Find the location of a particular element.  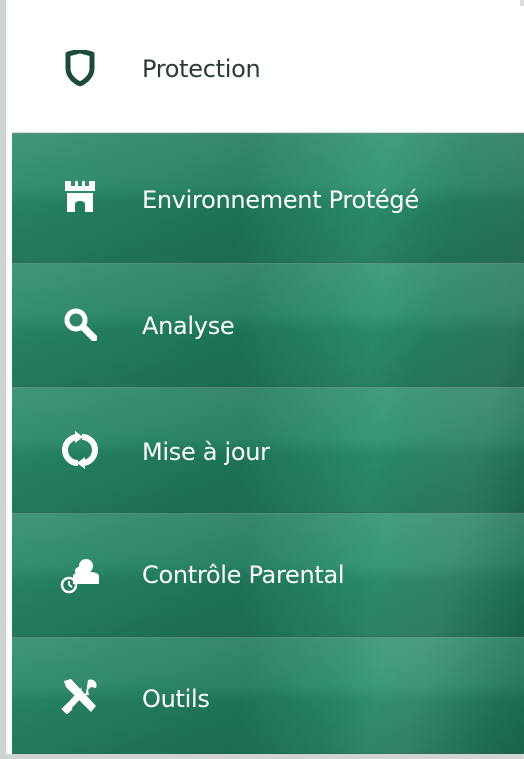

refresh-icon is located at coordinates (80, 450).